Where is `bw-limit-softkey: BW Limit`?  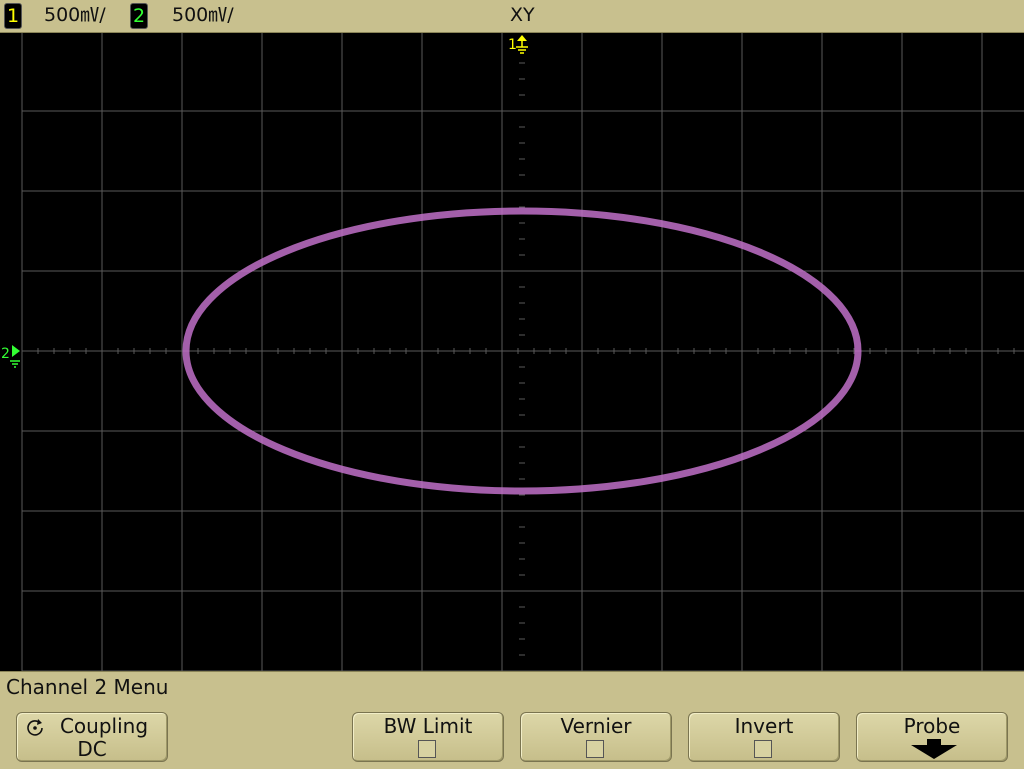
bw-limit-softkey: BW Limit is located at coordinates (428, 737).